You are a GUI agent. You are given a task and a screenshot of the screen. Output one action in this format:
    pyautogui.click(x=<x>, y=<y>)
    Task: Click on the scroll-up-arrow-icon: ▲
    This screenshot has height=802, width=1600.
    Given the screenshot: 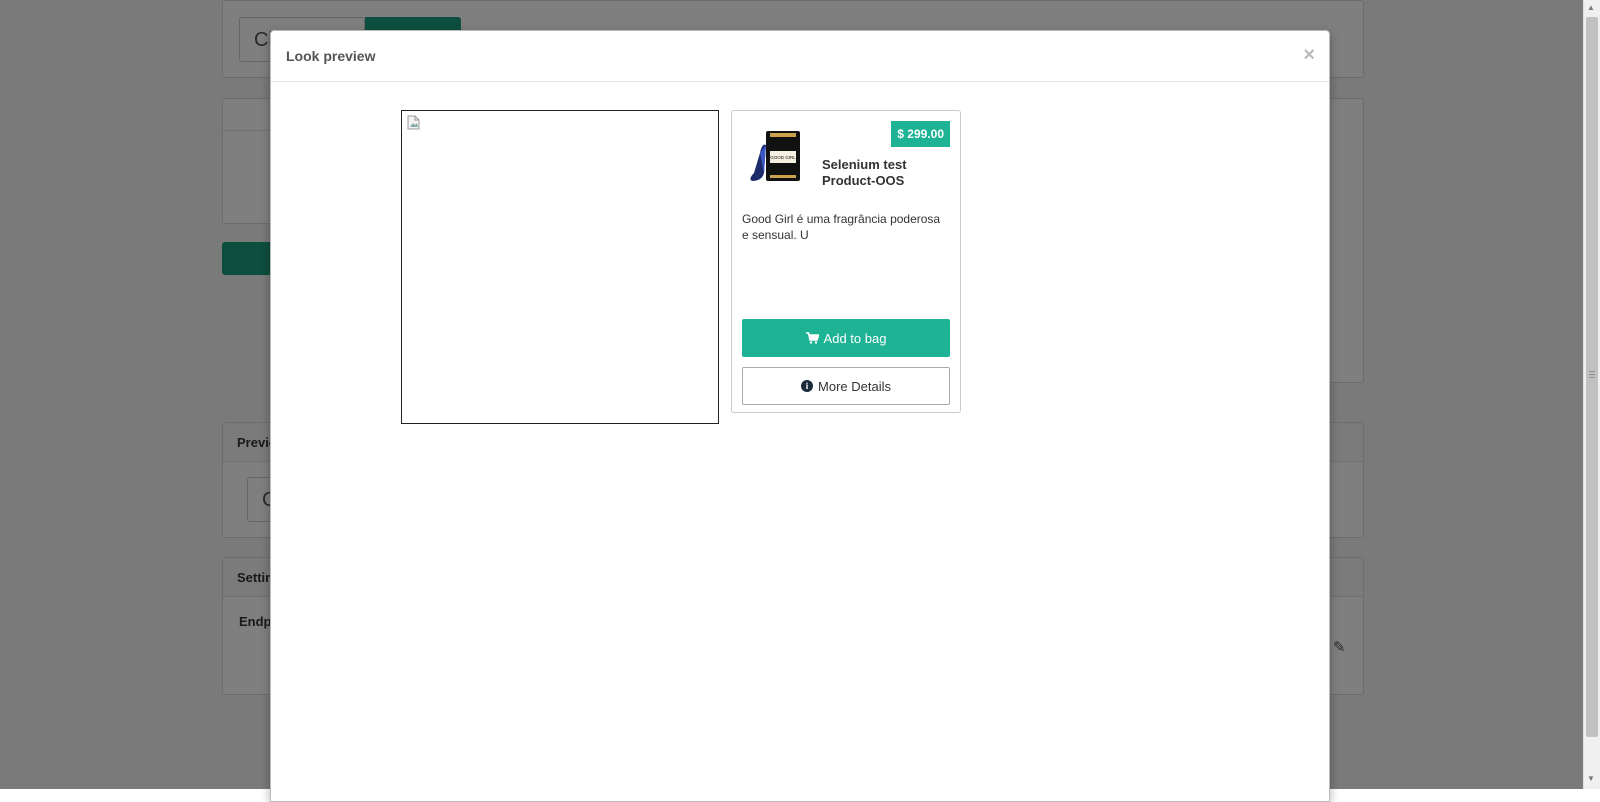 What is the action you would take?
    pyautogui.click(x=1591, y=7)
    